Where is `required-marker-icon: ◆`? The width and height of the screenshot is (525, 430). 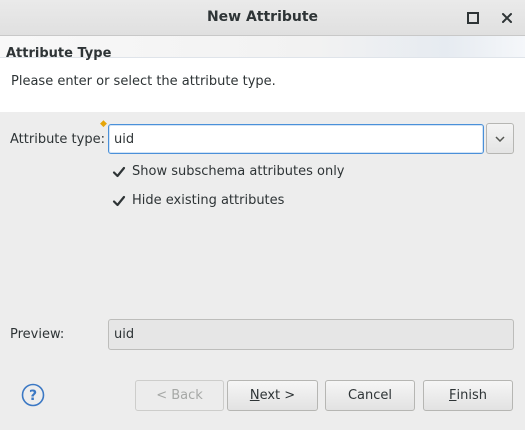 required-marker-icon: ◆ is located at coordinates (103, 124).